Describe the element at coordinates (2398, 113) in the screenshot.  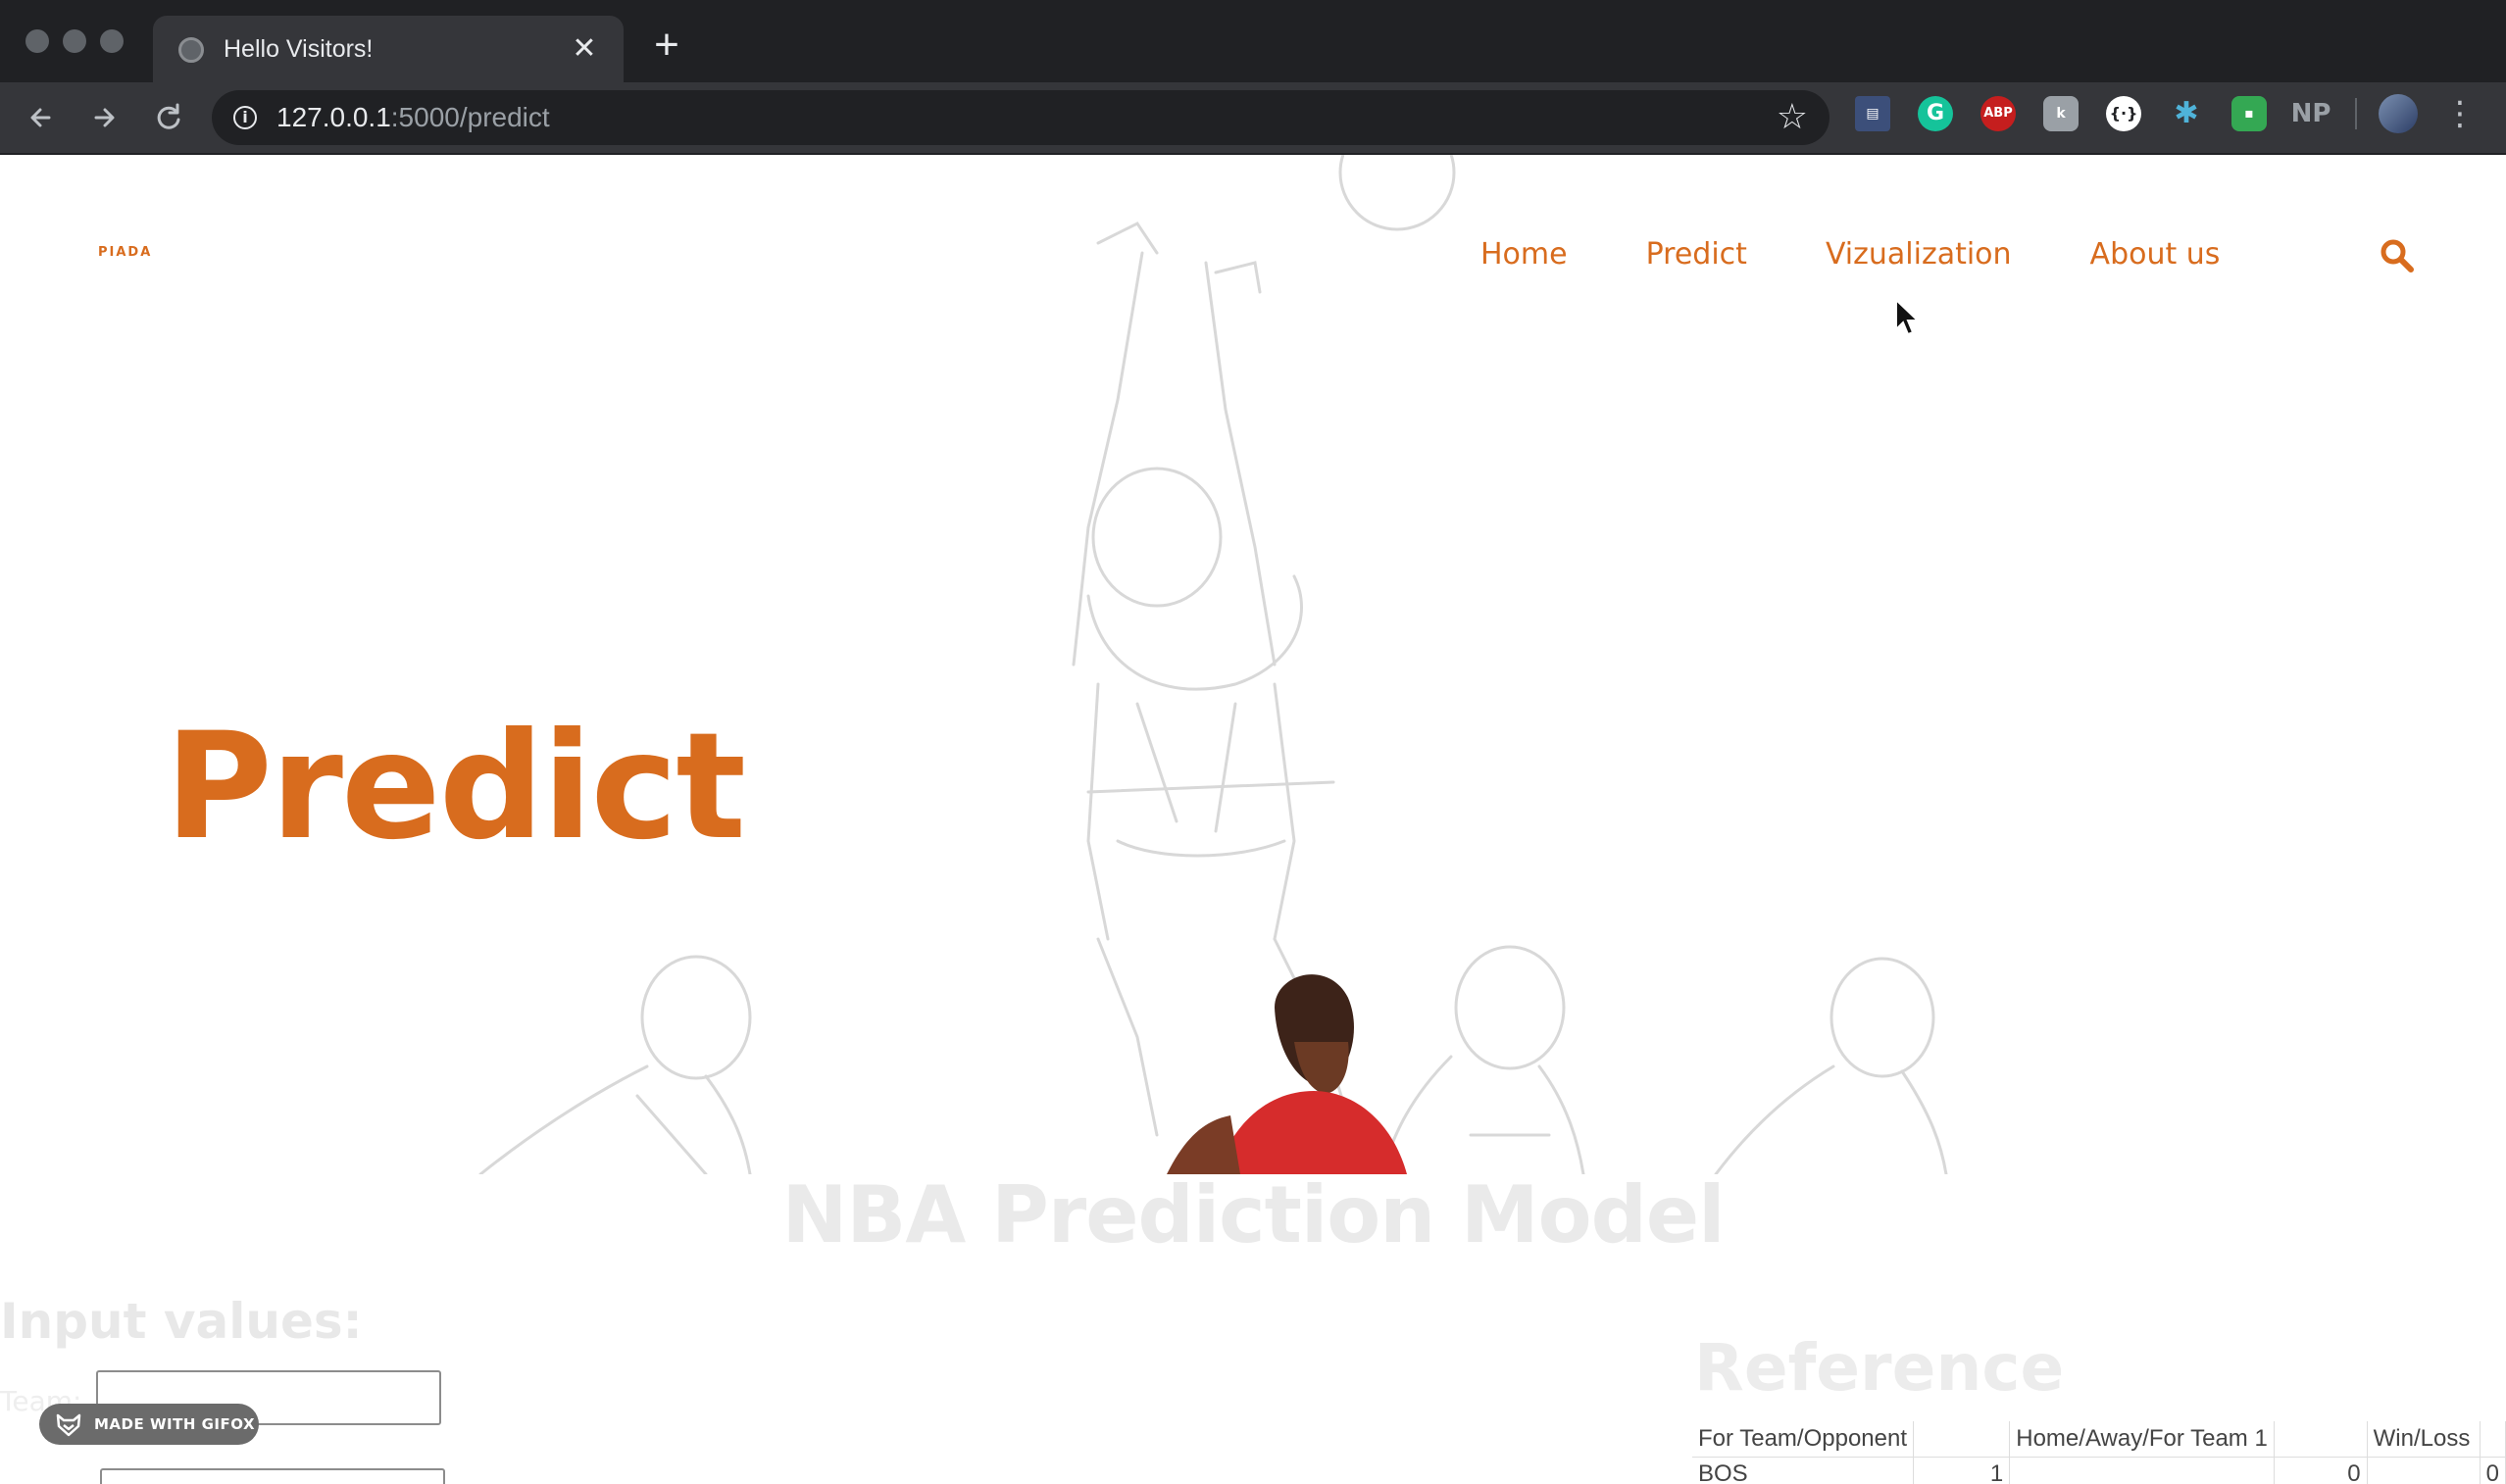
I see `profile-avatar` at that location.